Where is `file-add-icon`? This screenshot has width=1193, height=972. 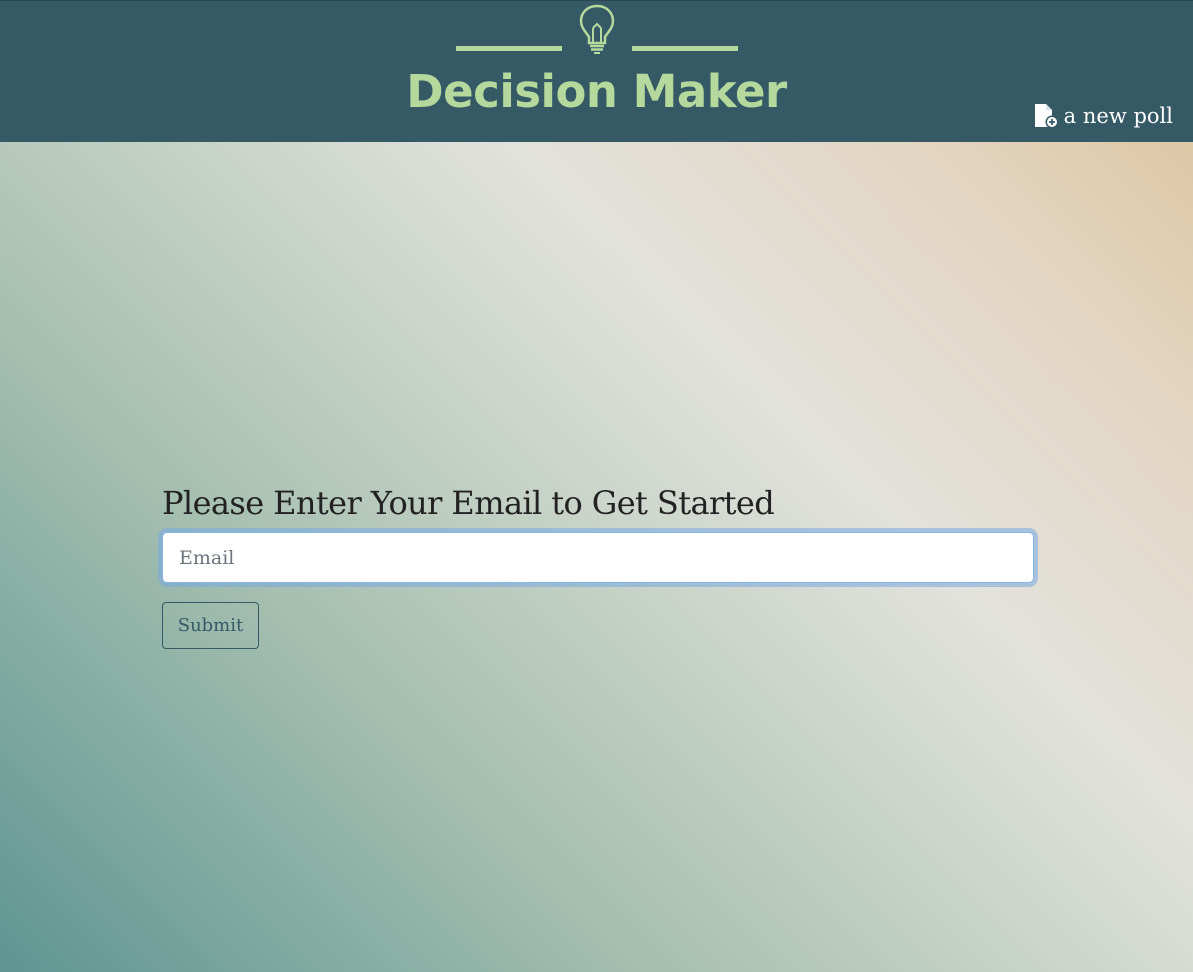 file-add-icon is located at coordinates (1046, 116).